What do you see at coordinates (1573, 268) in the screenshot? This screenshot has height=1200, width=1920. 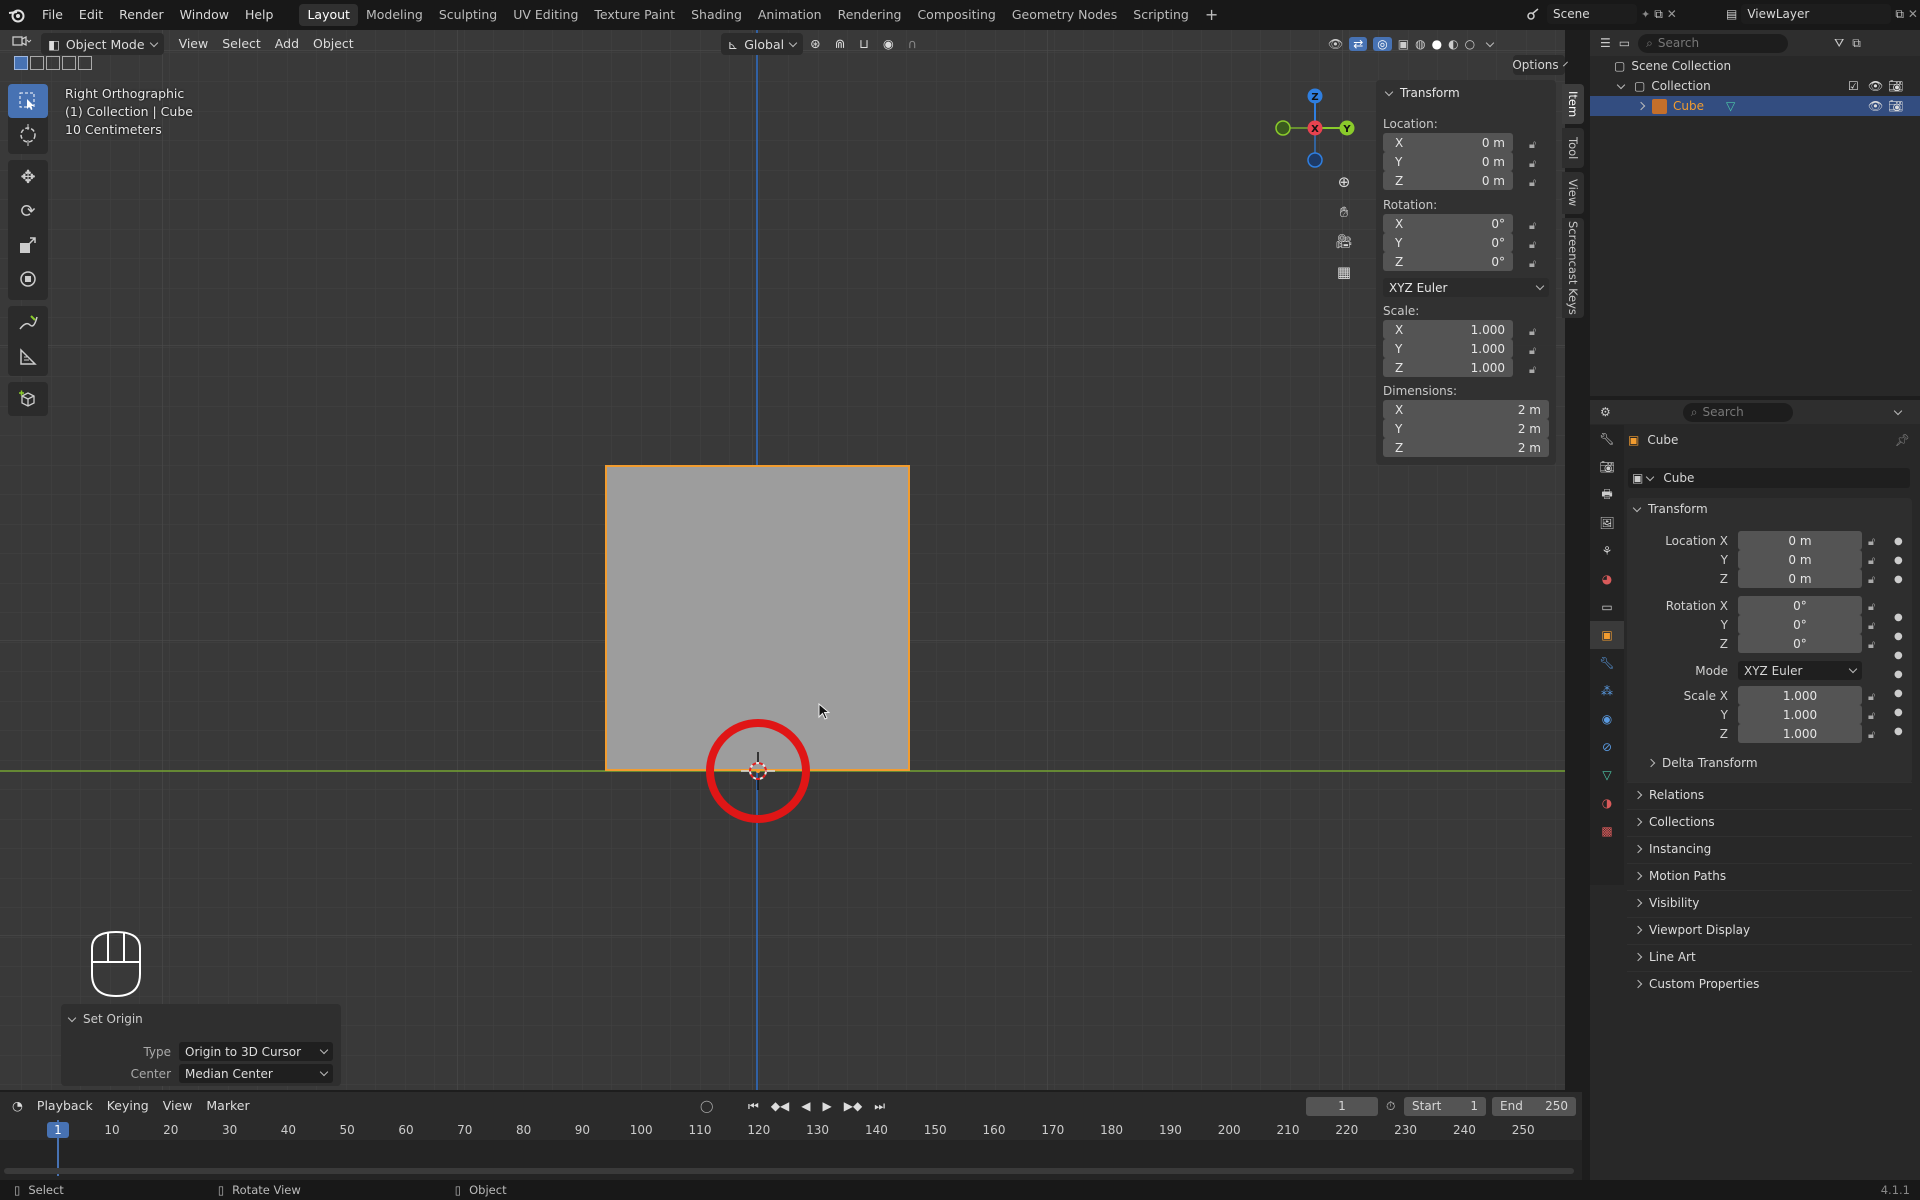 I see `sidebar-tab-screencast-keys: Screencast Keys` at bounding box center [1573, 268].